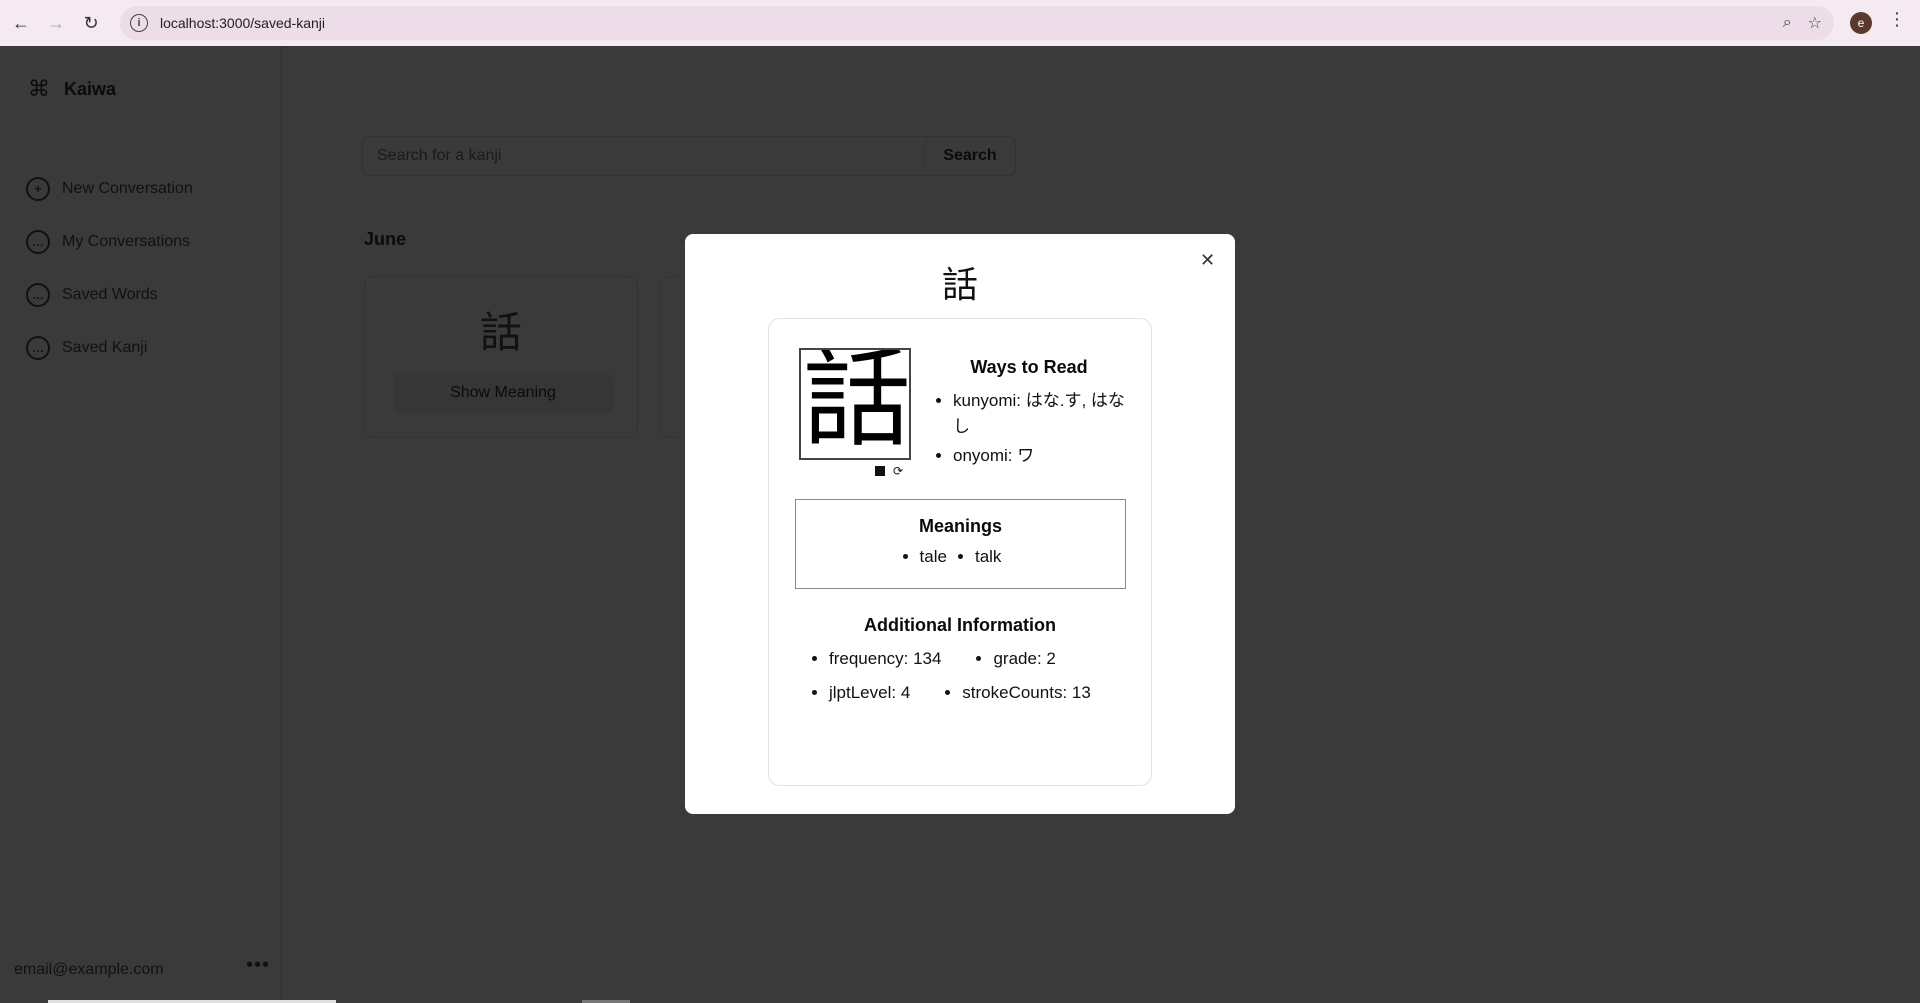 The width and height of the screenshot is (1920, 1003). Describe the element at coordinates (503, 393) in the screenshot. I see `show-meaning-button: Show Meaning` at that location.